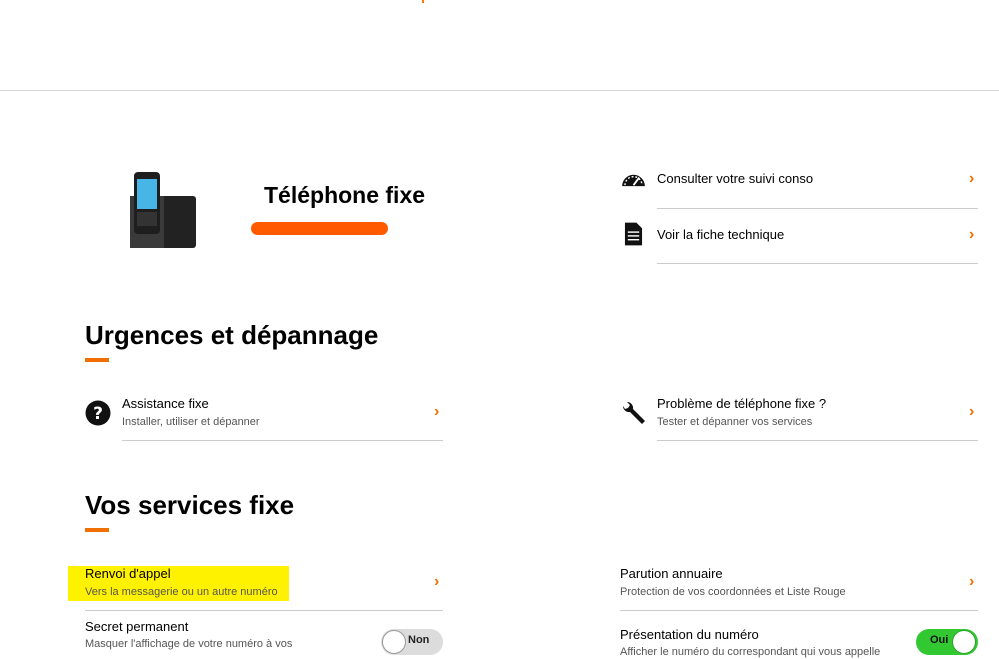  I want to click on service-label: Renvoi d'appel, so click(128, 573).